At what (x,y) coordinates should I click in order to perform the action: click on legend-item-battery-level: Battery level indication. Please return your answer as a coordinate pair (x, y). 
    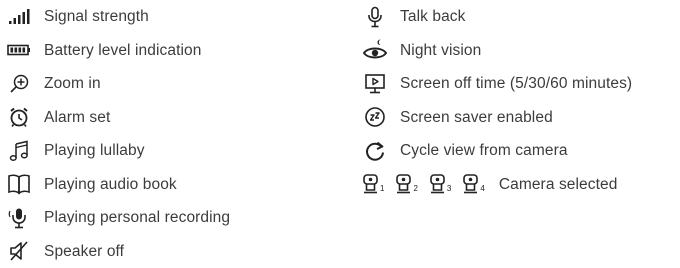
    Looking at the image, I should click on (118, 51).